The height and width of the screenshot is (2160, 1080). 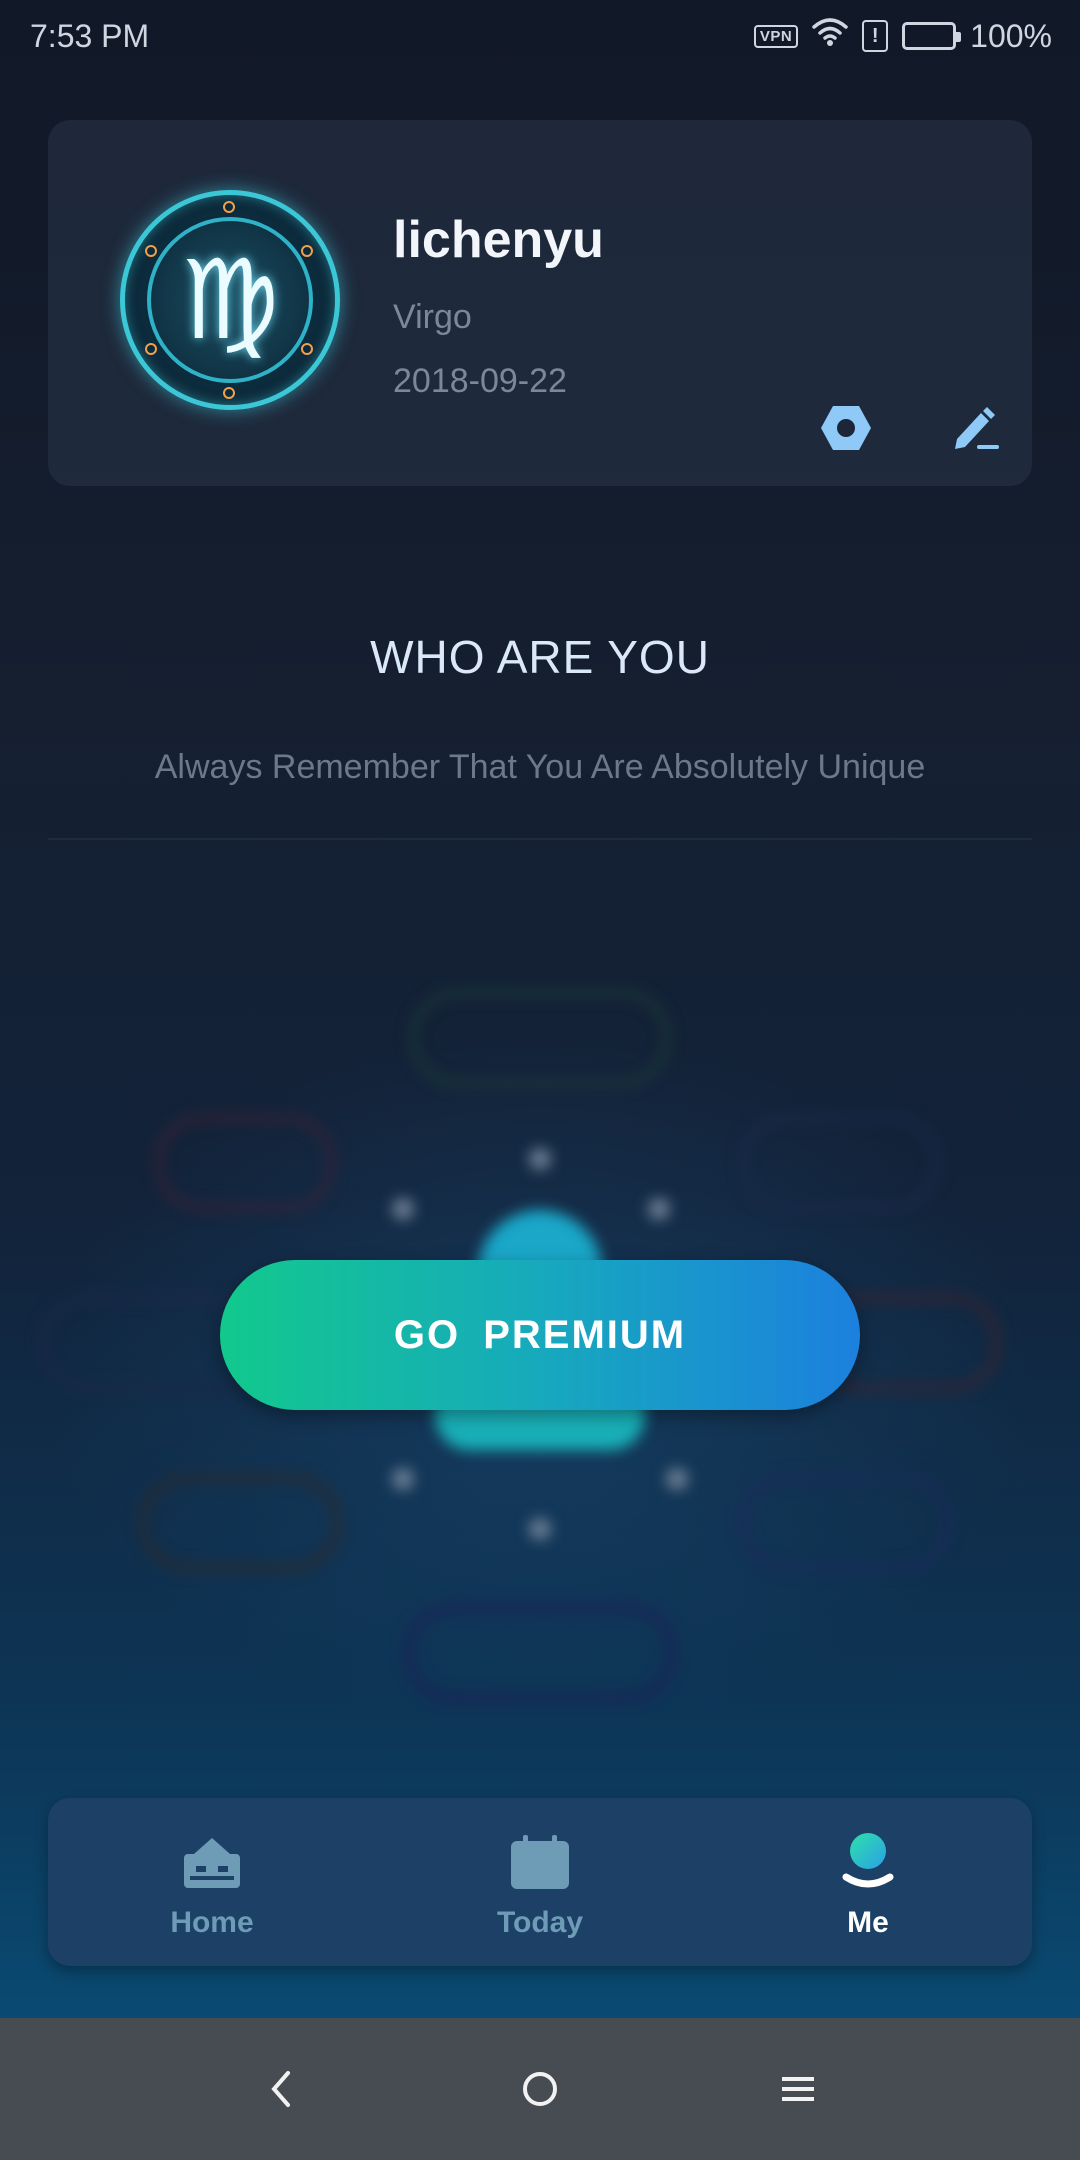 What do you see at coordinates (830, 36) in the screenshot?
I see `wifi-icon` at bounding box center [830, 36].